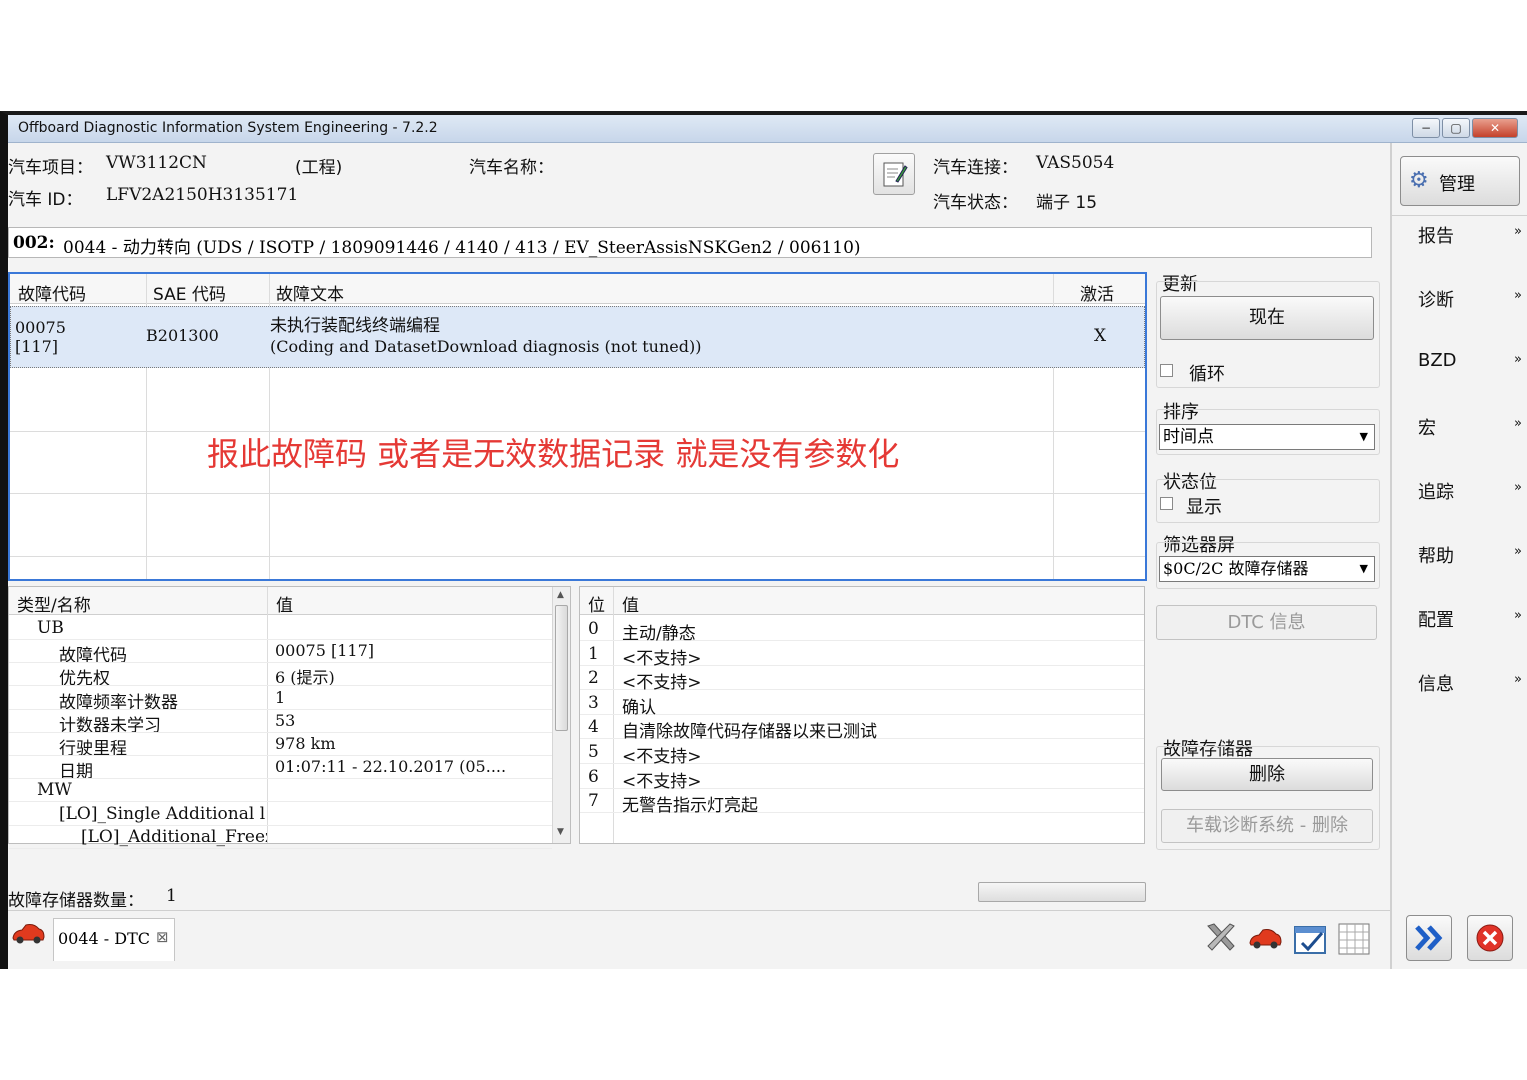 The image size is (1527, 1080). What do you see at coordinates (1471, 508) in the screenshot?
I see `sidebar-item-4: 追踪 »` at bounding box center [1471, 508].